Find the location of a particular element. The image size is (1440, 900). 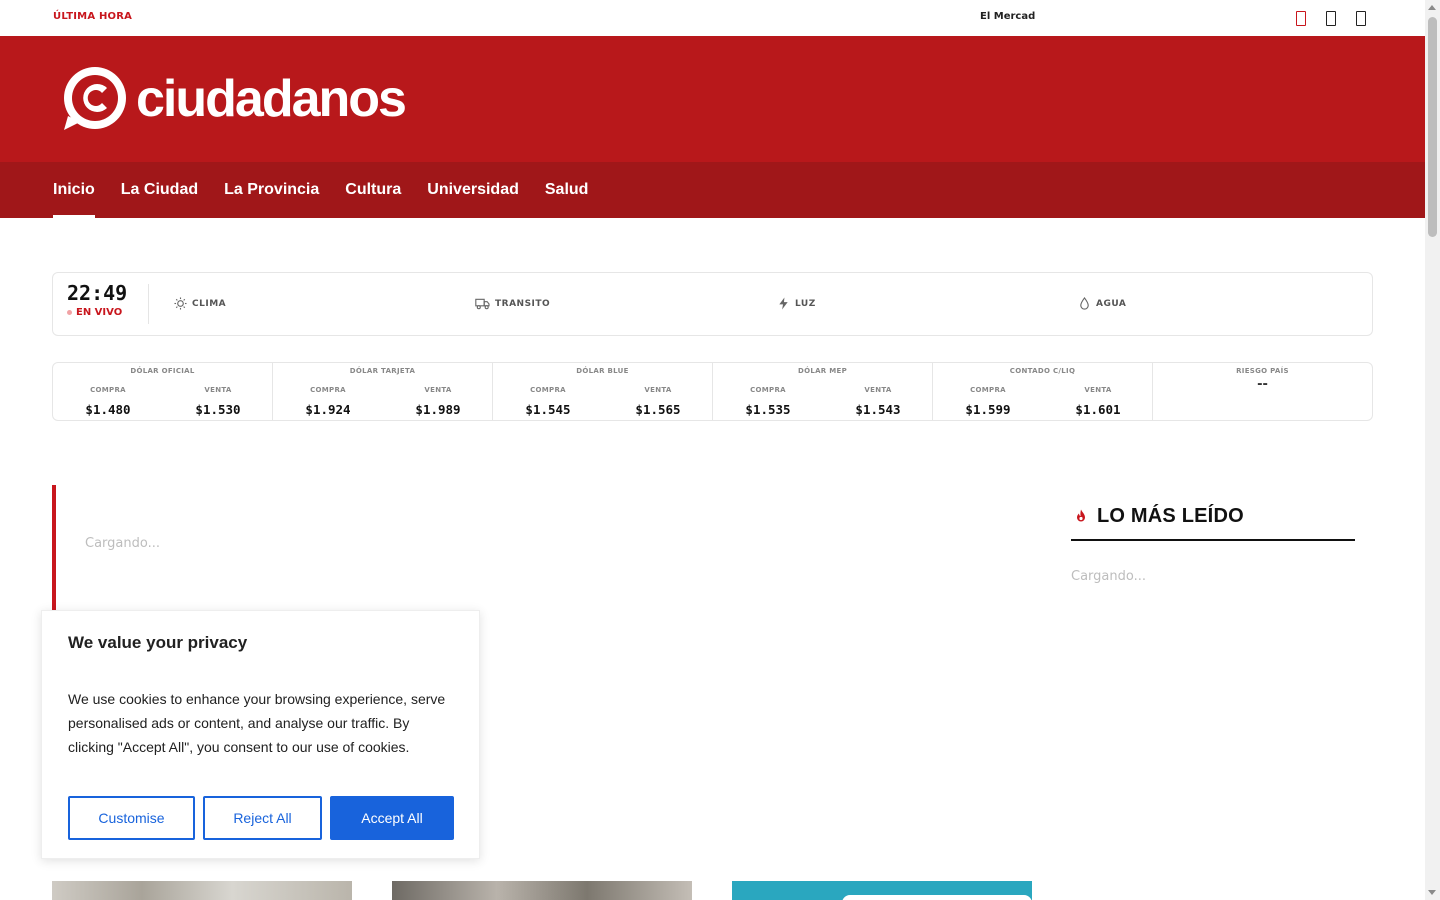

rate-sell-value: $1.543 is located at coordinates (878, 409).